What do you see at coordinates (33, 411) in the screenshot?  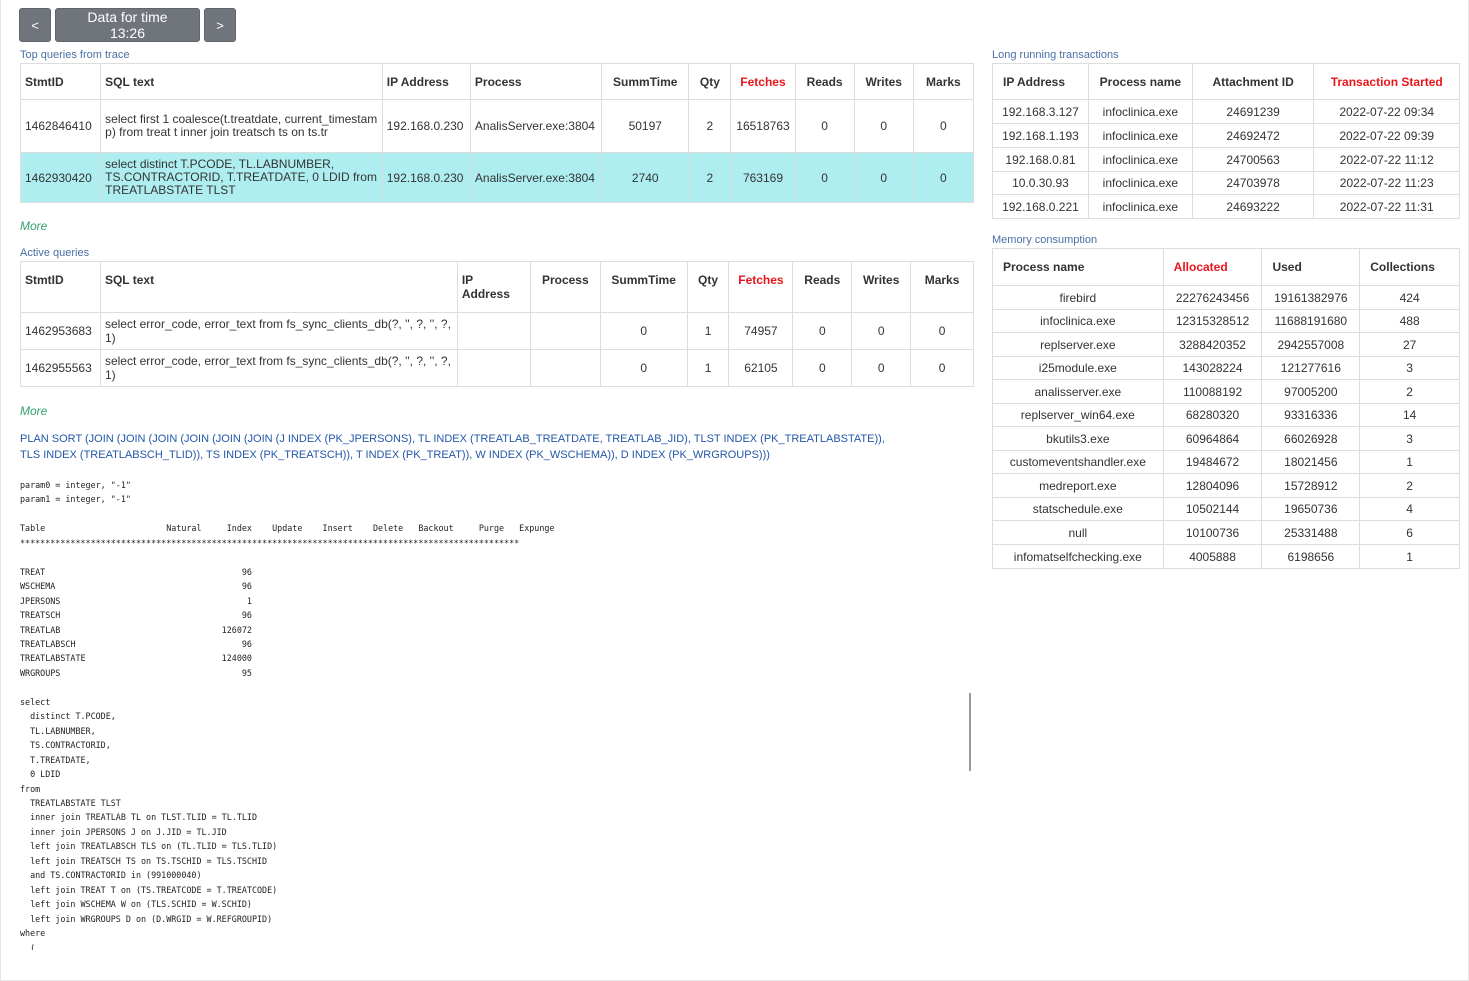 I see `active-queries-more-link: More` at bounding box center [33, 411].